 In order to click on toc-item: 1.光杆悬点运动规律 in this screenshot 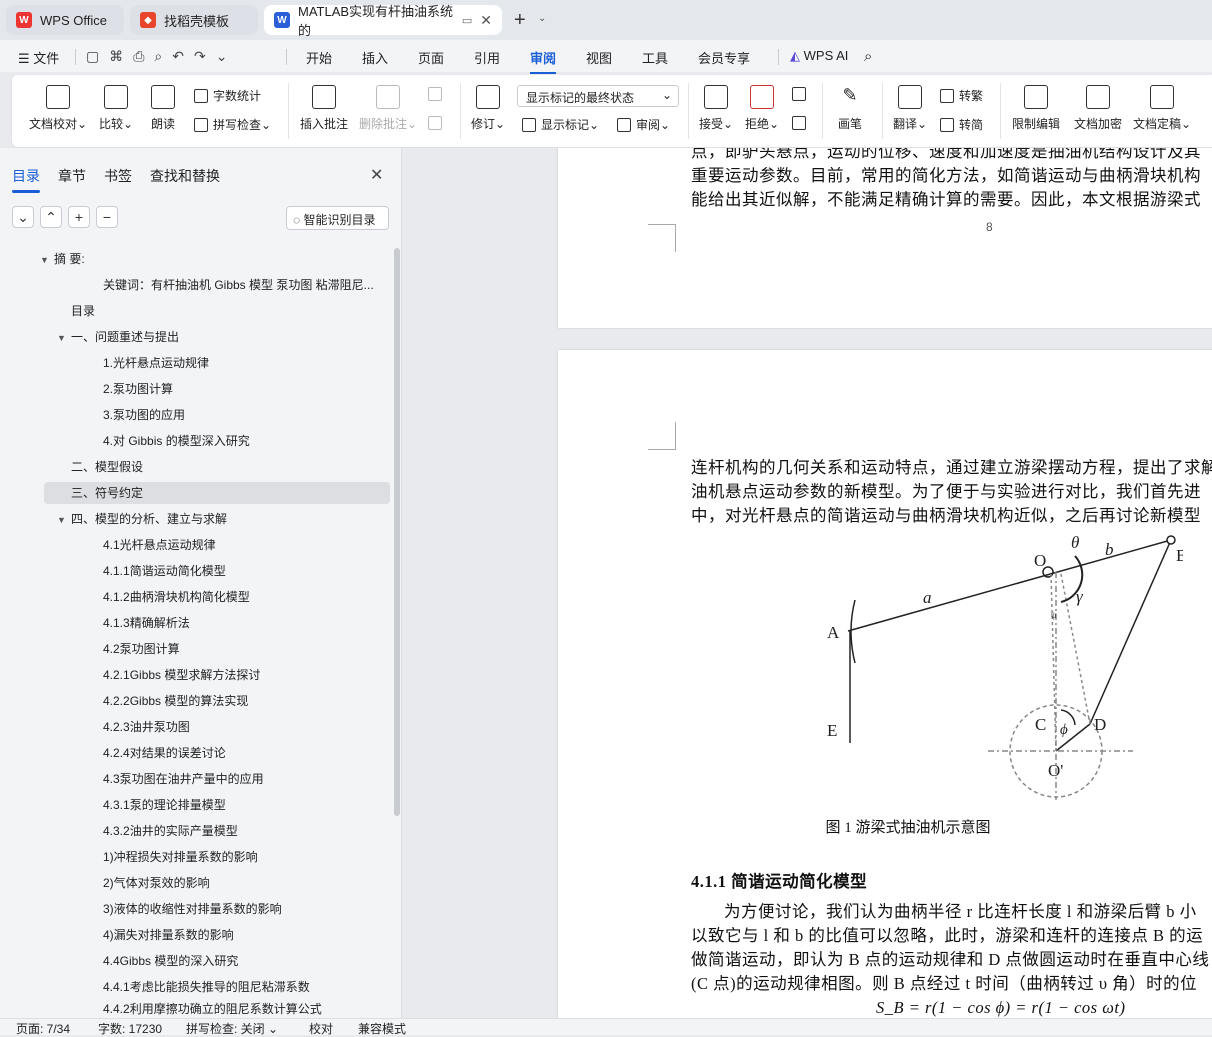, I will do `click(156, 363)`.